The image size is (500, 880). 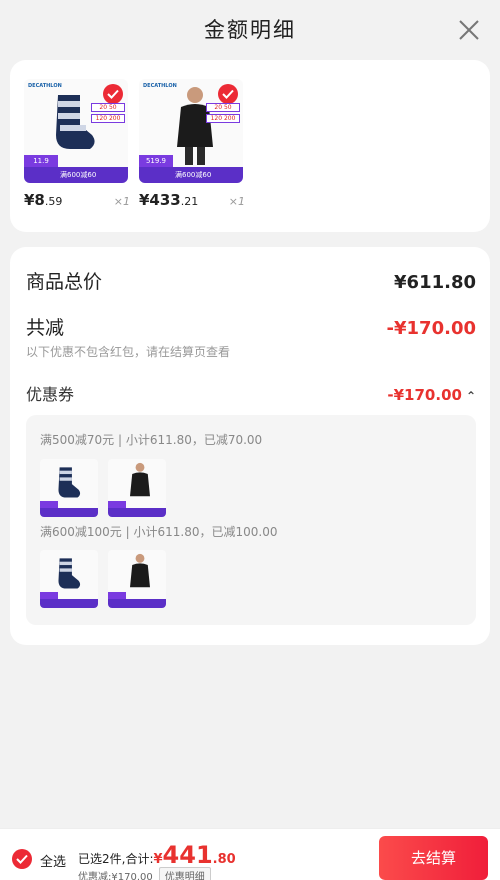 I want to click on total-label: 商品总价, so click(x=64, y=282).